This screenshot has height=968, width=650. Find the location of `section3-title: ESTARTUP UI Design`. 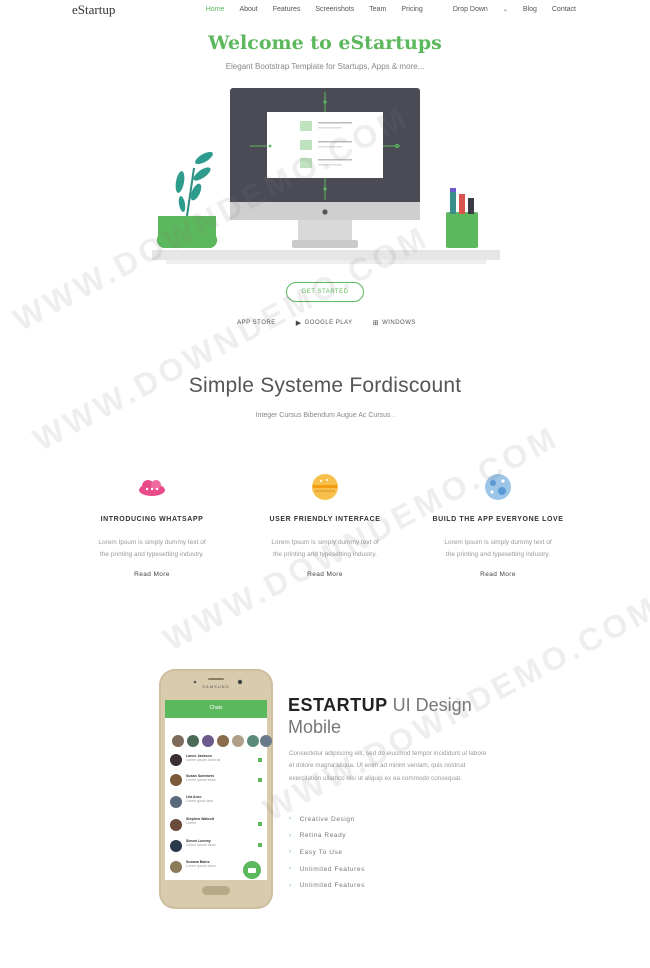

section3-title: ESTARTUP UI Design is located at coordinates (380, 705).